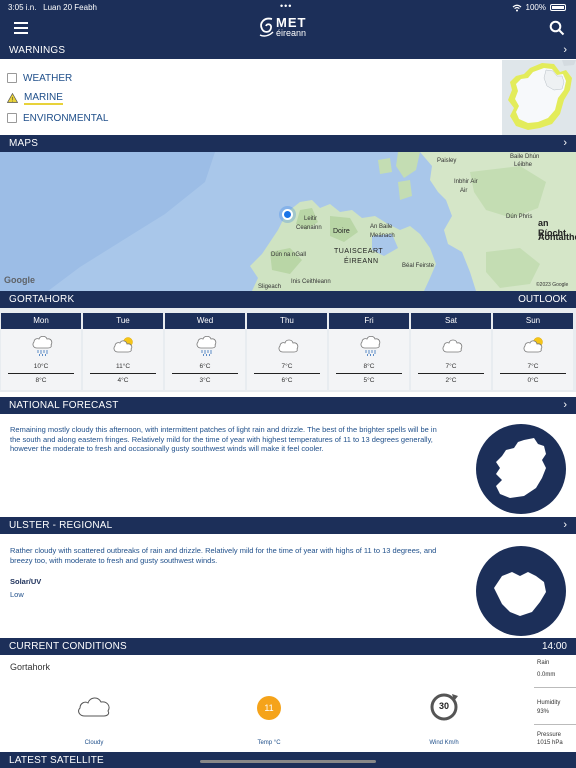 The height and width of the screenshot is (768, 576). I want to click on map-label: Sligeach, so click(270, 287).